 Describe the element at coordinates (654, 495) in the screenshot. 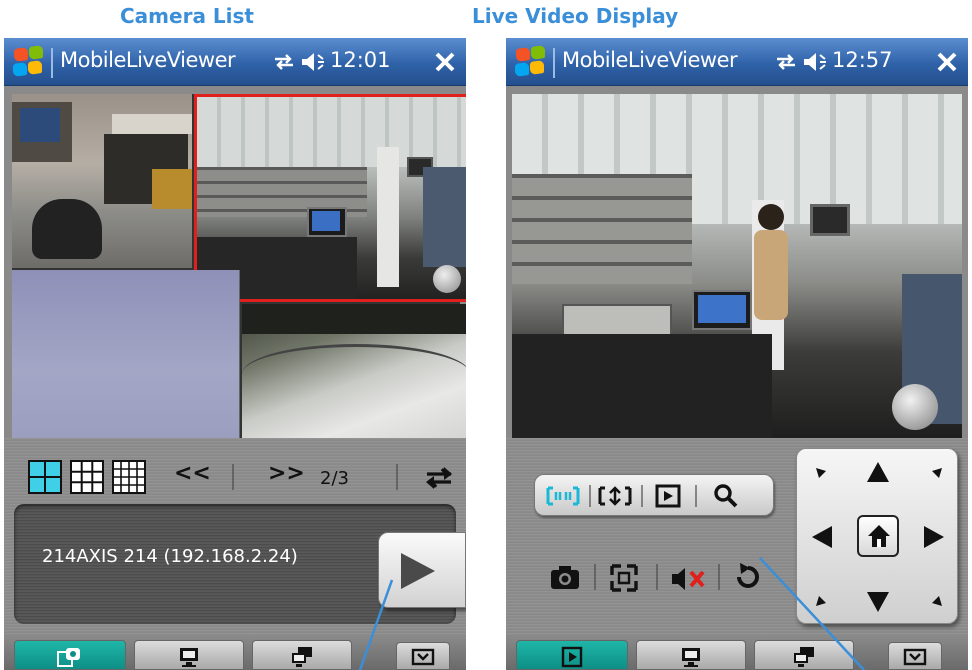

I see `video-mode-toolbar` at that location.